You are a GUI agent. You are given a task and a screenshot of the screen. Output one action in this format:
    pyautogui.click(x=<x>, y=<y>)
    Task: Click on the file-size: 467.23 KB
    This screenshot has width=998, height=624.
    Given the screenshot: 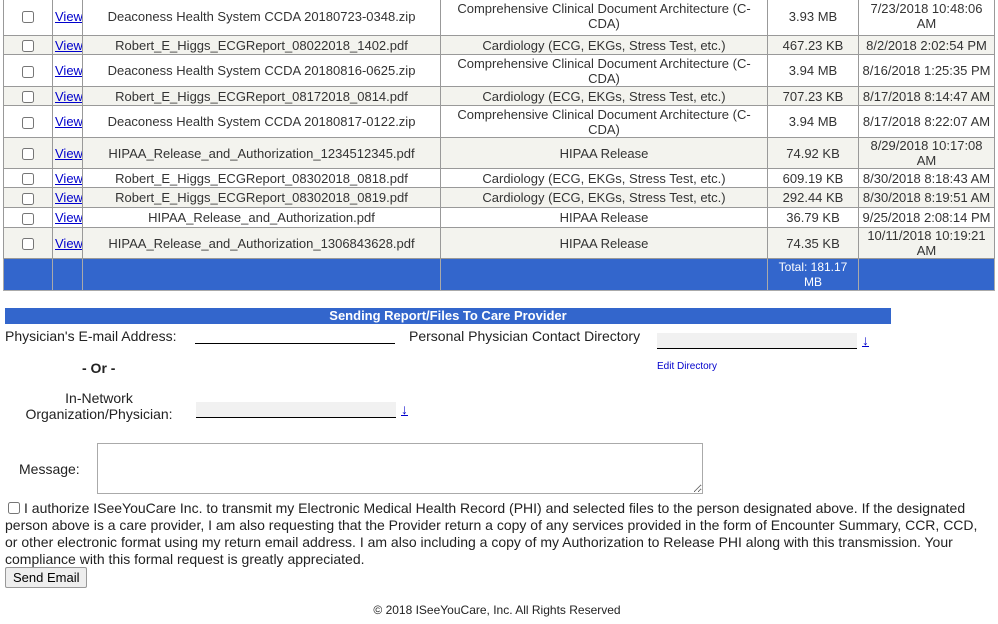 What is the action you would take?
    pyautogui.click(x=813, y=45)
    